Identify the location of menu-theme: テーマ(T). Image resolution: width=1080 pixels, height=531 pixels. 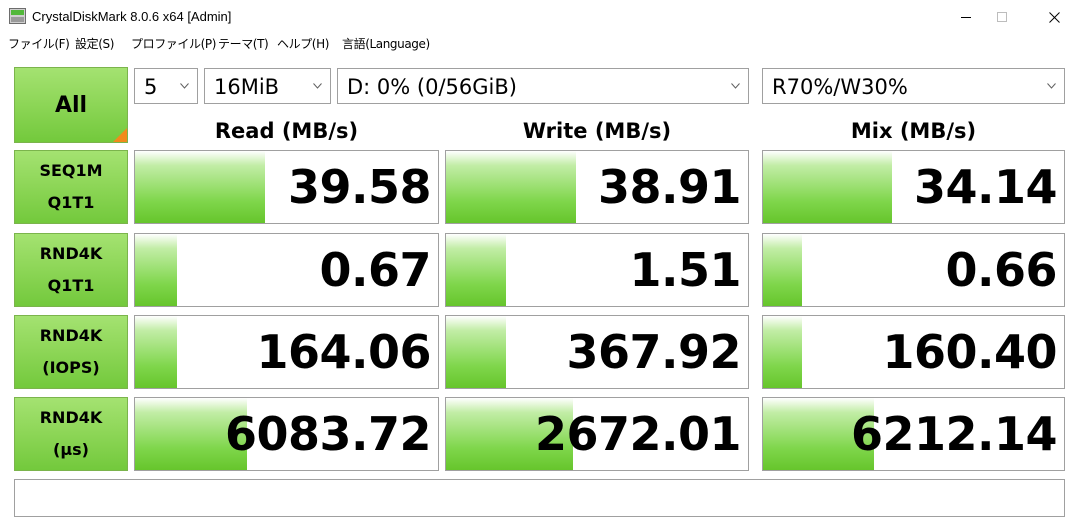
(243, 44).